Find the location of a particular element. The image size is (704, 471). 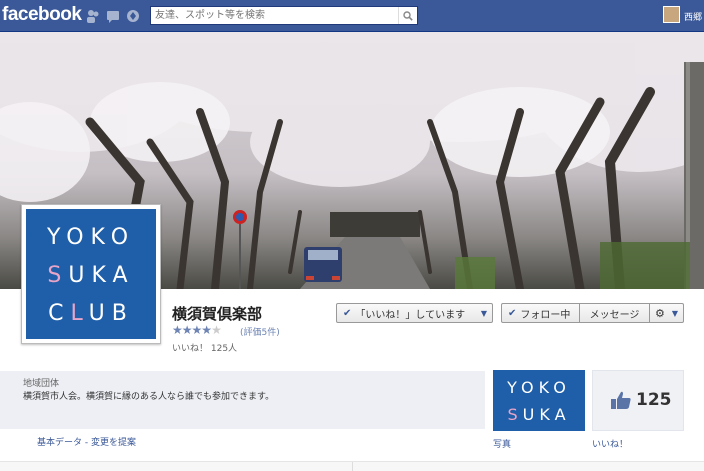

likes-count-text: いいね！ 125人 is located at coordinates (205, 349).